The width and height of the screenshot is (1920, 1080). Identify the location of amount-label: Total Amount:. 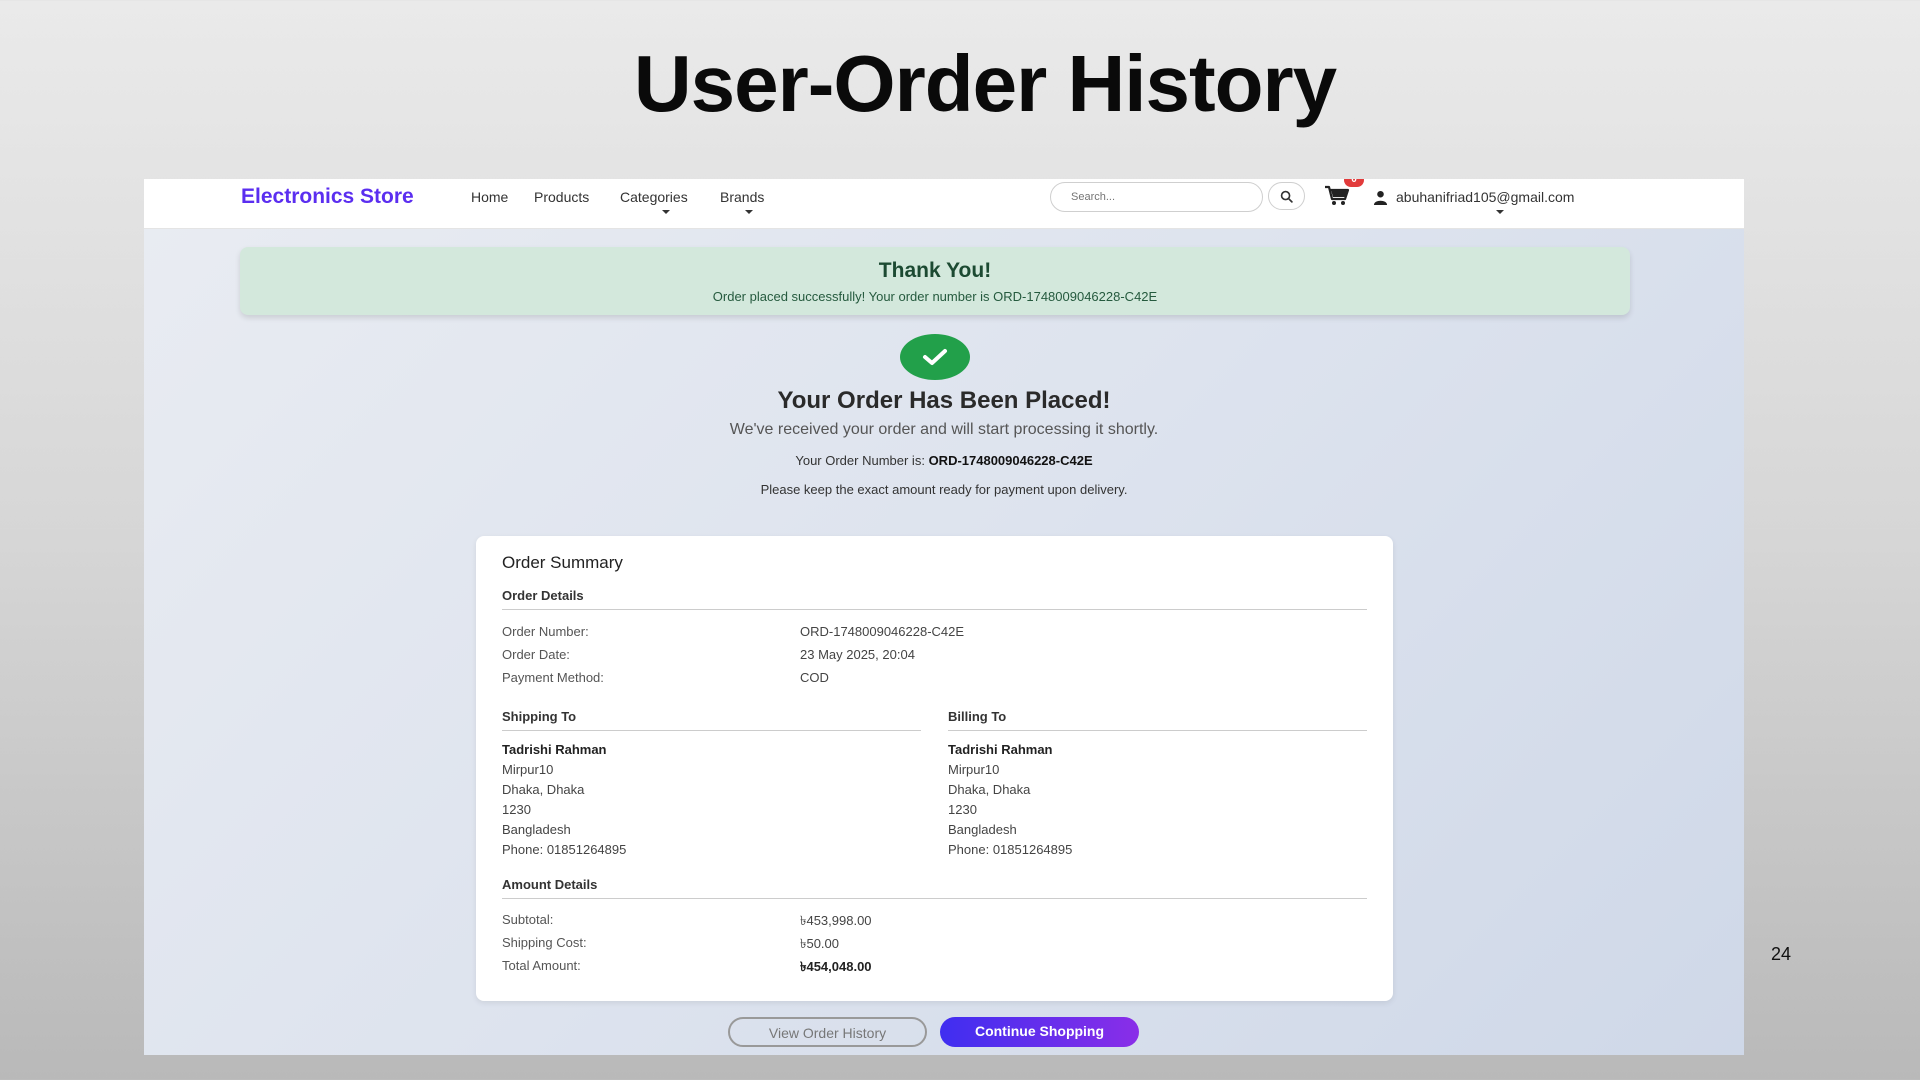
(541, 965).